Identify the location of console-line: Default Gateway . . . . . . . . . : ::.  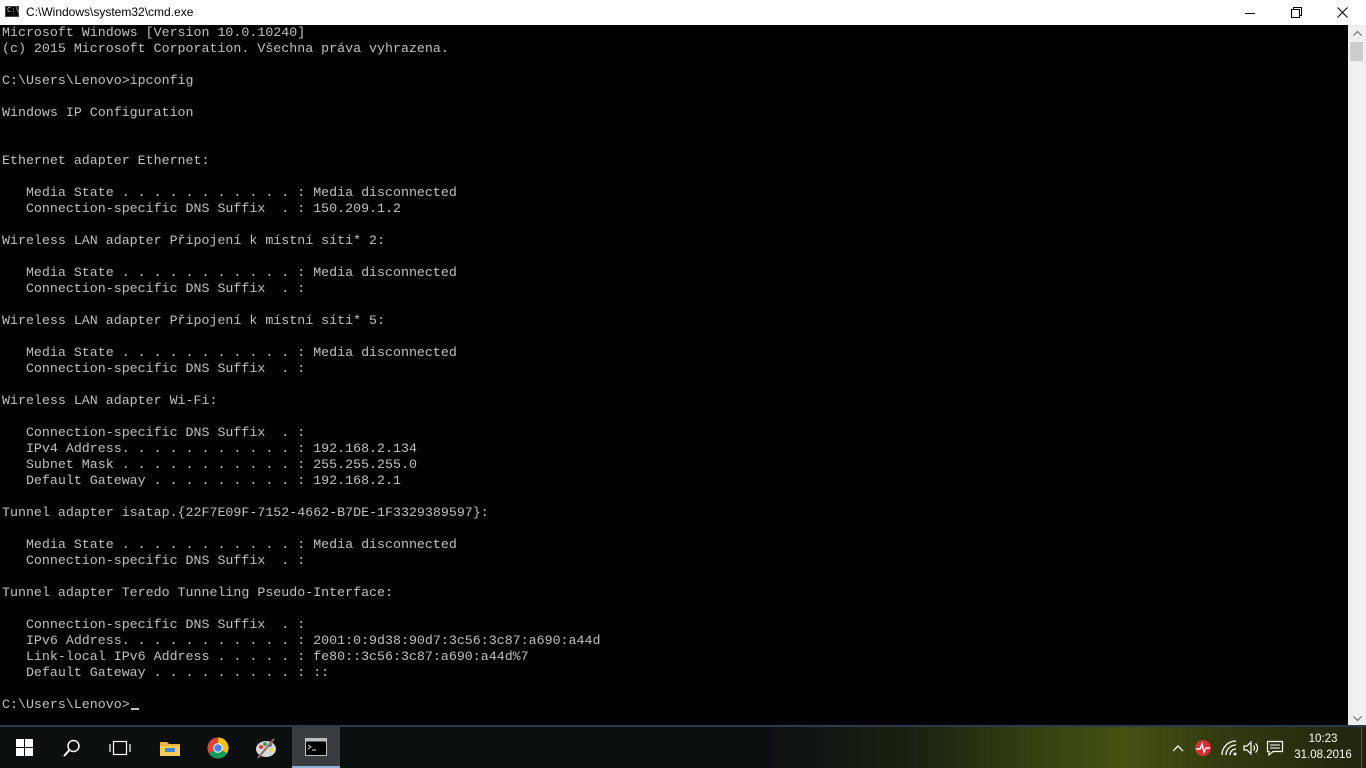
(166, 672).